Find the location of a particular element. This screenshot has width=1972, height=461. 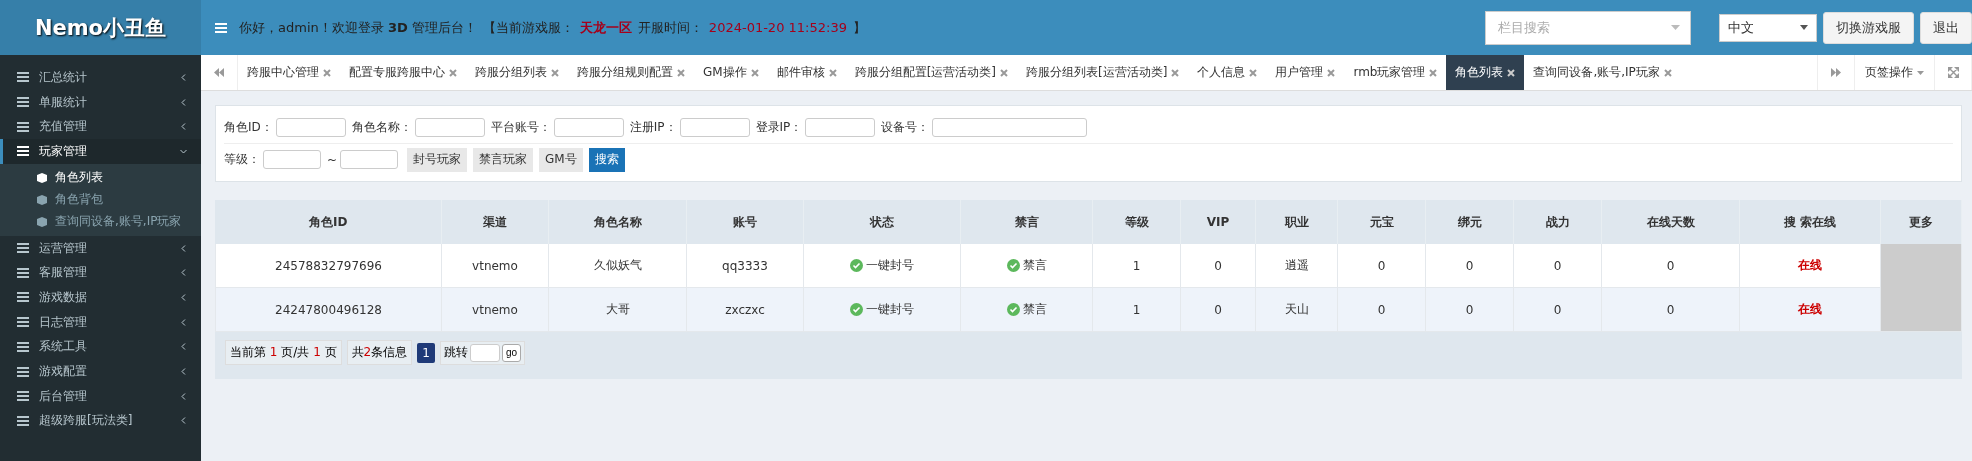

jump-label: 跳转 is located at coordinates (455, 352).